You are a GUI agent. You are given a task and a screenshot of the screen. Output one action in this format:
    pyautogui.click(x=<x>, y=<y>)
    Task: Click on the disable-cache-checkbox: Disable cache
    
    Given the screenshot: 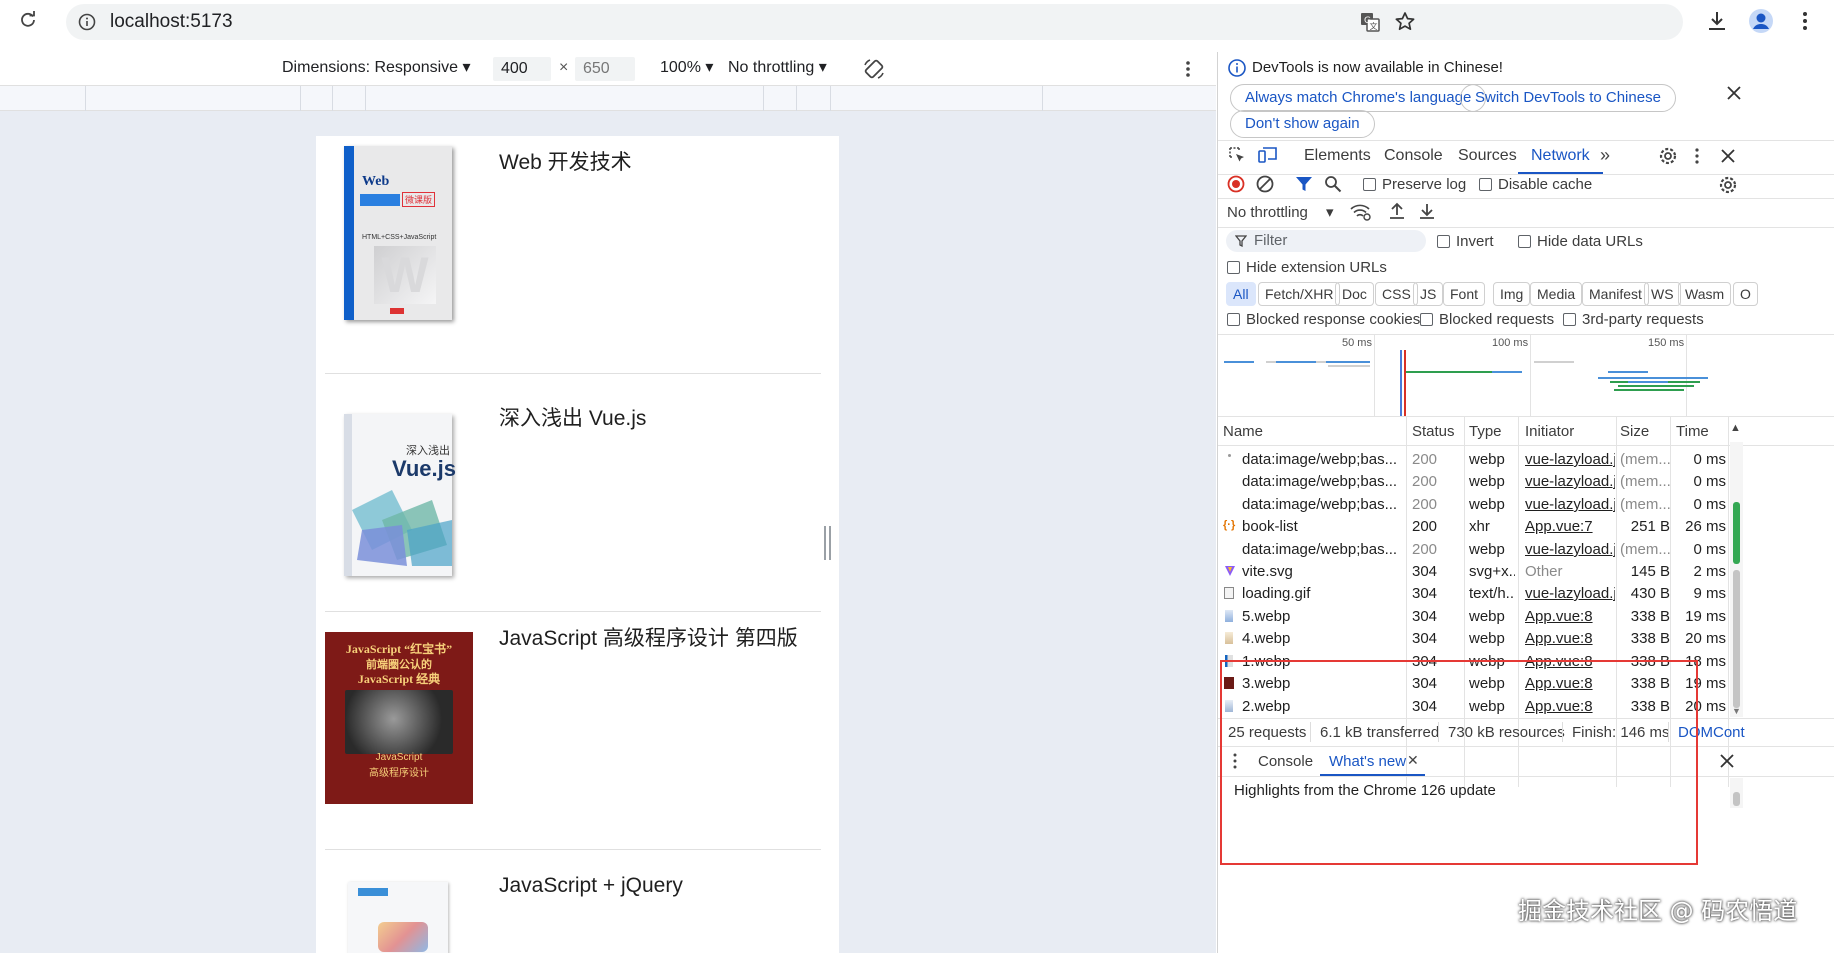 What is the action you would take?
    pyautogui.click(x=1535, y=184)
    